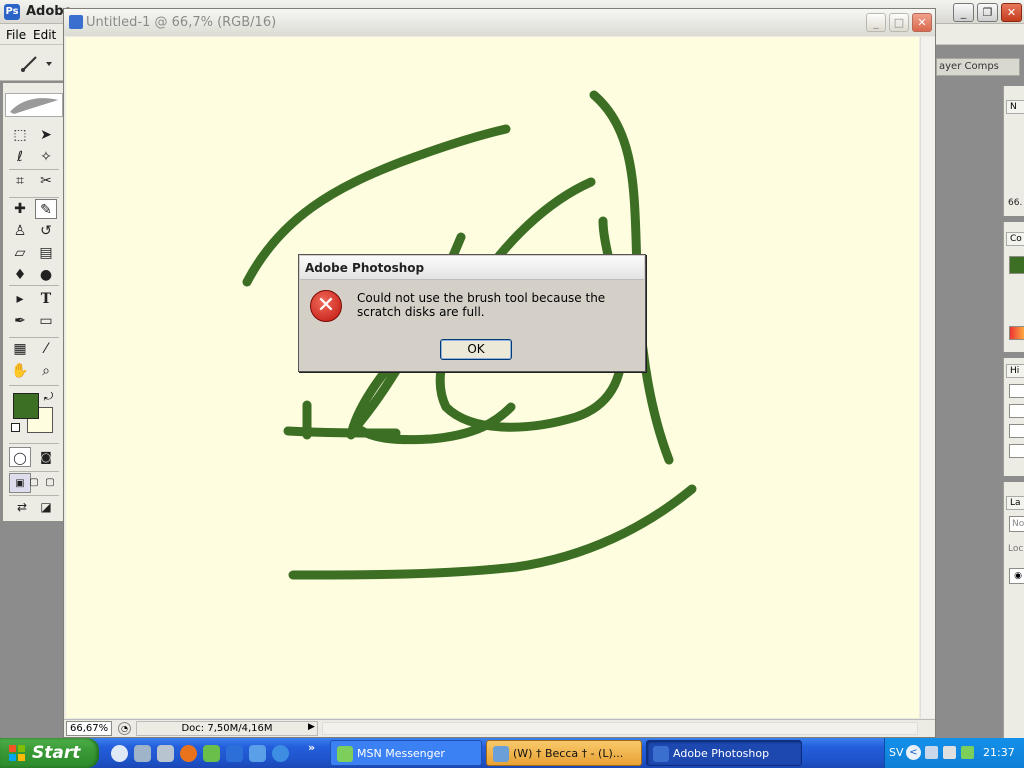 This screenshot has width=1024, height=768. Describe the element at coordinates (999, 752) in the screenshot. I see `clock: 21:37` at that location.